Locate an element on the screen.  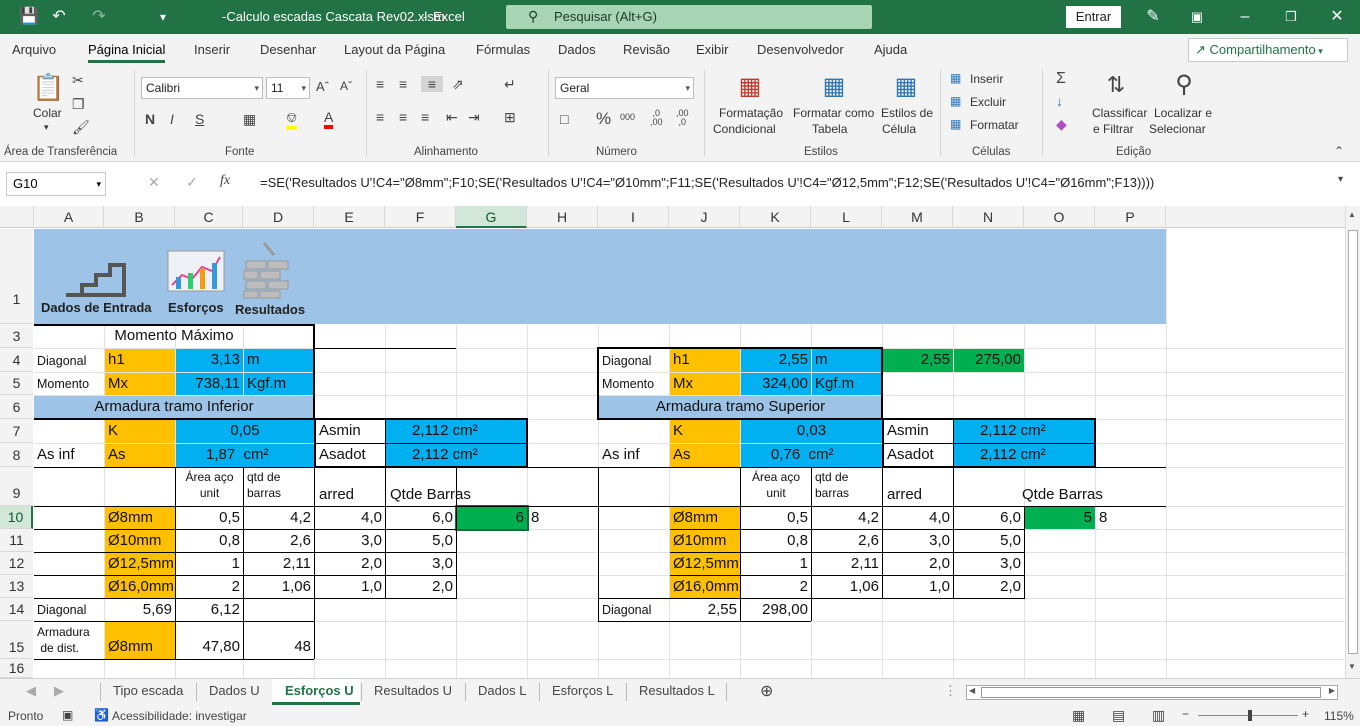
table-cell-c12: 1 is located at coordinates (209, 564).